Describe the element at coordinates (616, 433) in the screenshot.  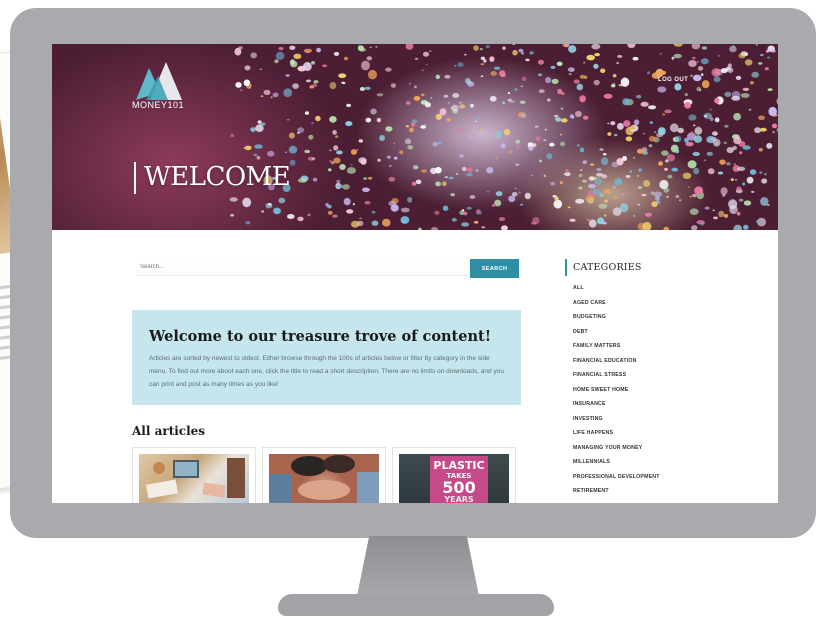
I see `category-item-life-happens: LIFE HAPPENS` at that location.